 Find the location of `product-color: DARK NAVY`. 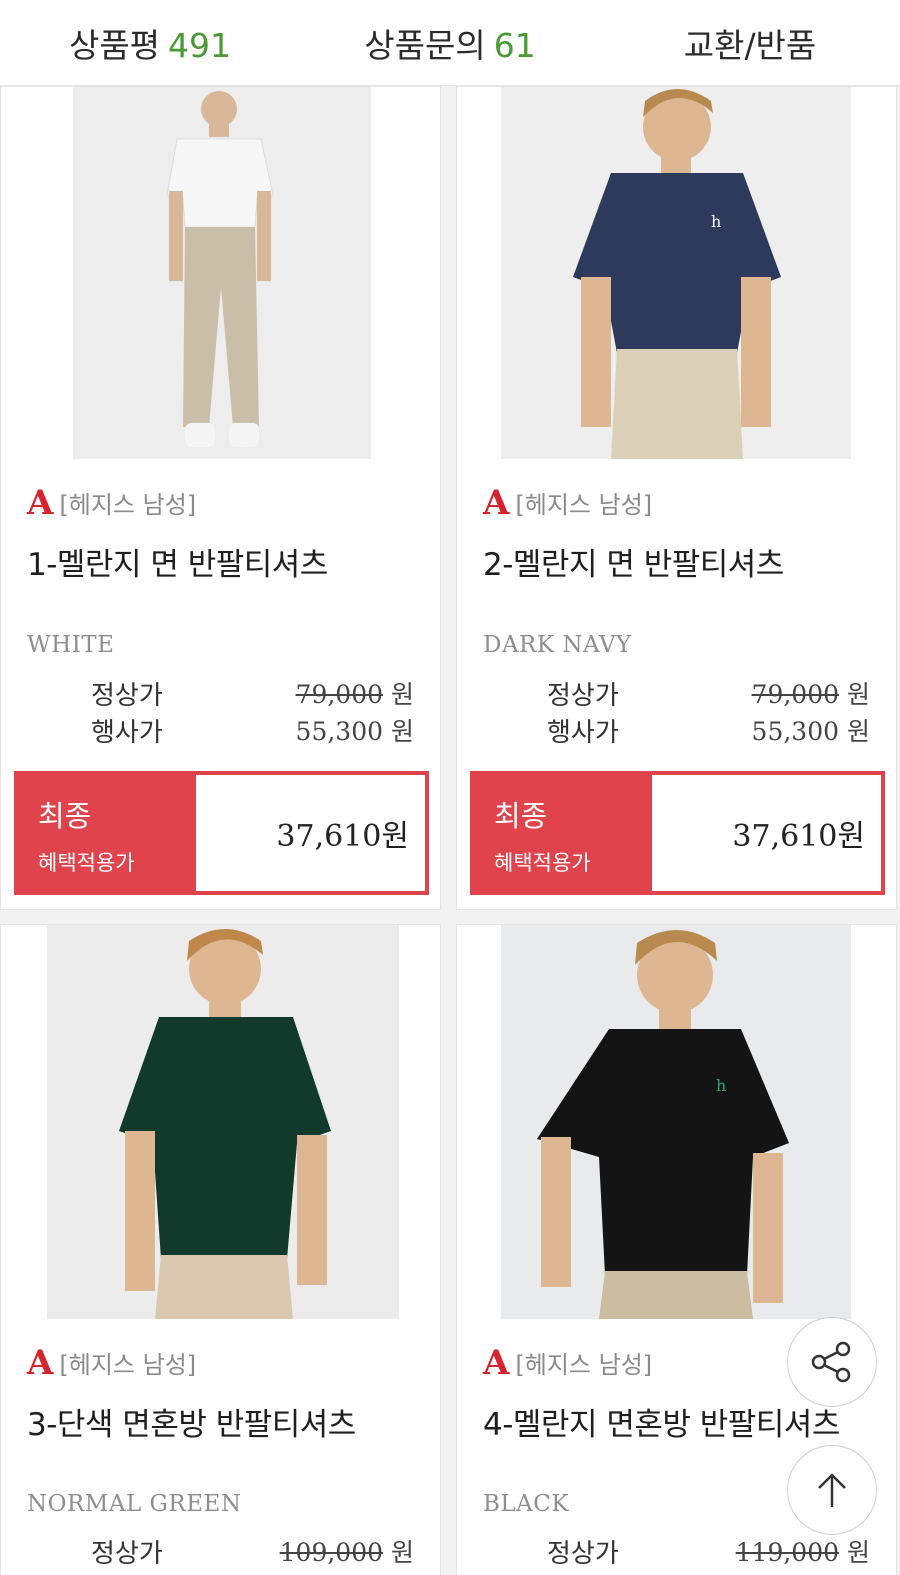

product-color: DARK NAVY is located at coordinates (557, 645).